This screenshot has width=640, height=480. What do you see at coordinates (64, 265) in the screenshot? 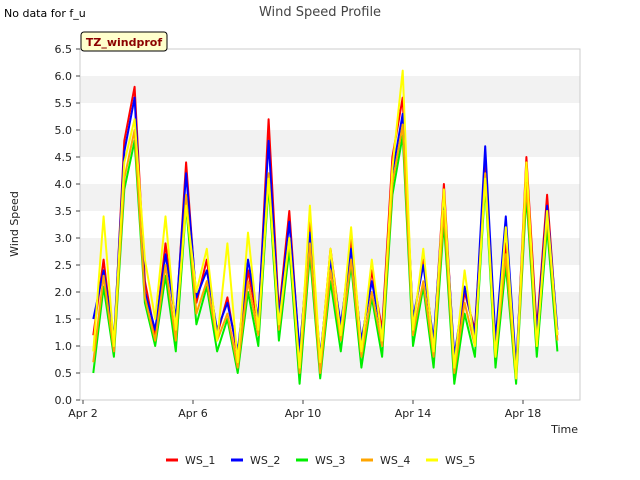
I see `y-tick-label: 2.5` at bounding box center [64, 265].